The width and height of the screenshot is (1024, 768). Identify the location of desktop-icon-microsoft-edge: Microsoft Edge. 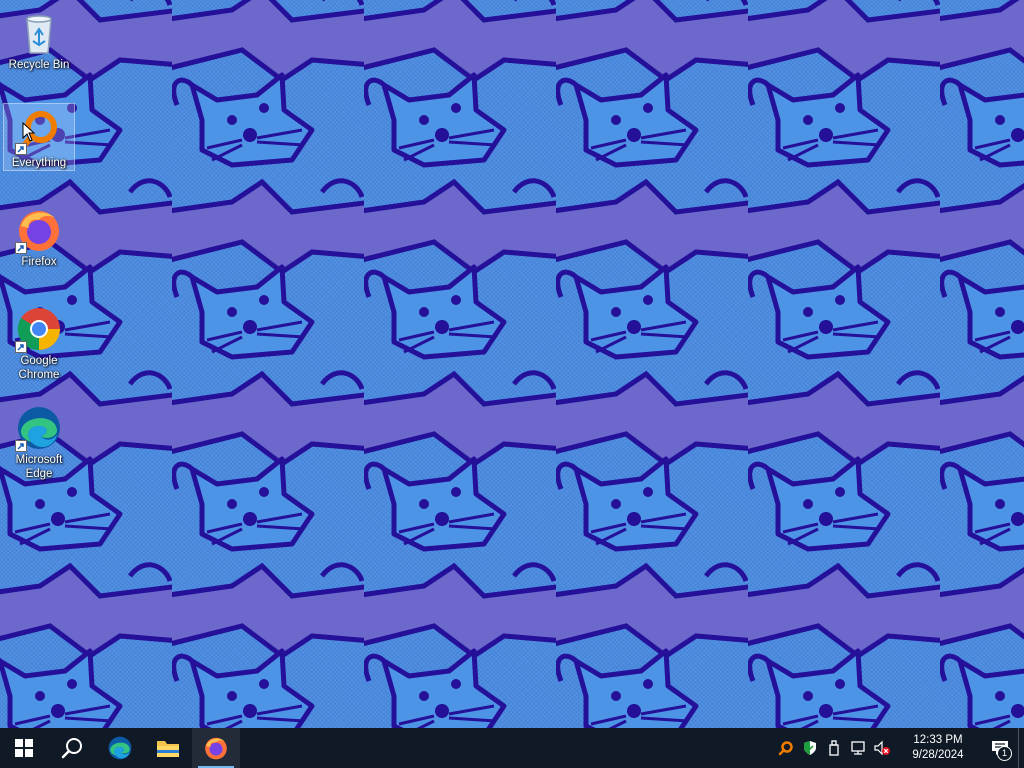
(39, 441).